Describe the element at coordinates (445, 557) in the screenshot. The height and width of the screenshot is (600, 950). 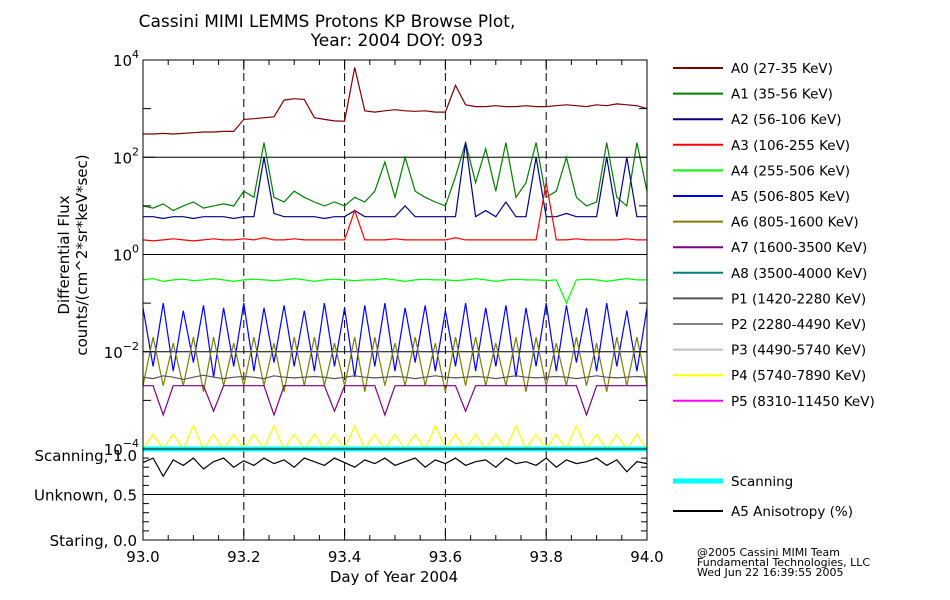
I see `x-tick-label: 93.6` at that location.